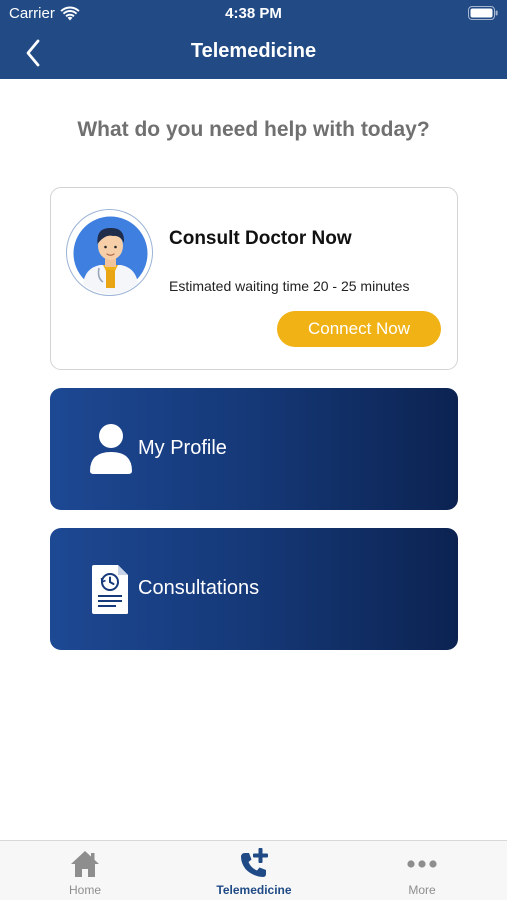  I want to click on doctor-avatar, so click(109, 252).